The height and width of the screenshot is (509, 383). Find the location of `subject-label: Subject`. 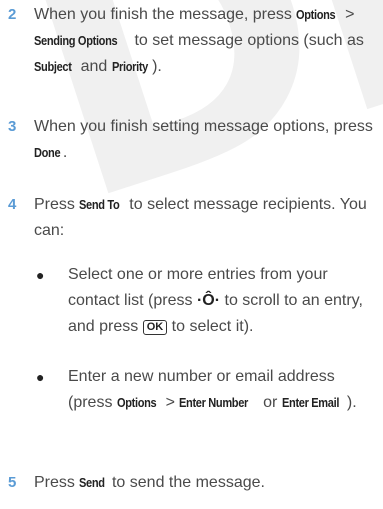

subject-label: Subject is located at coordinates (53, 66).